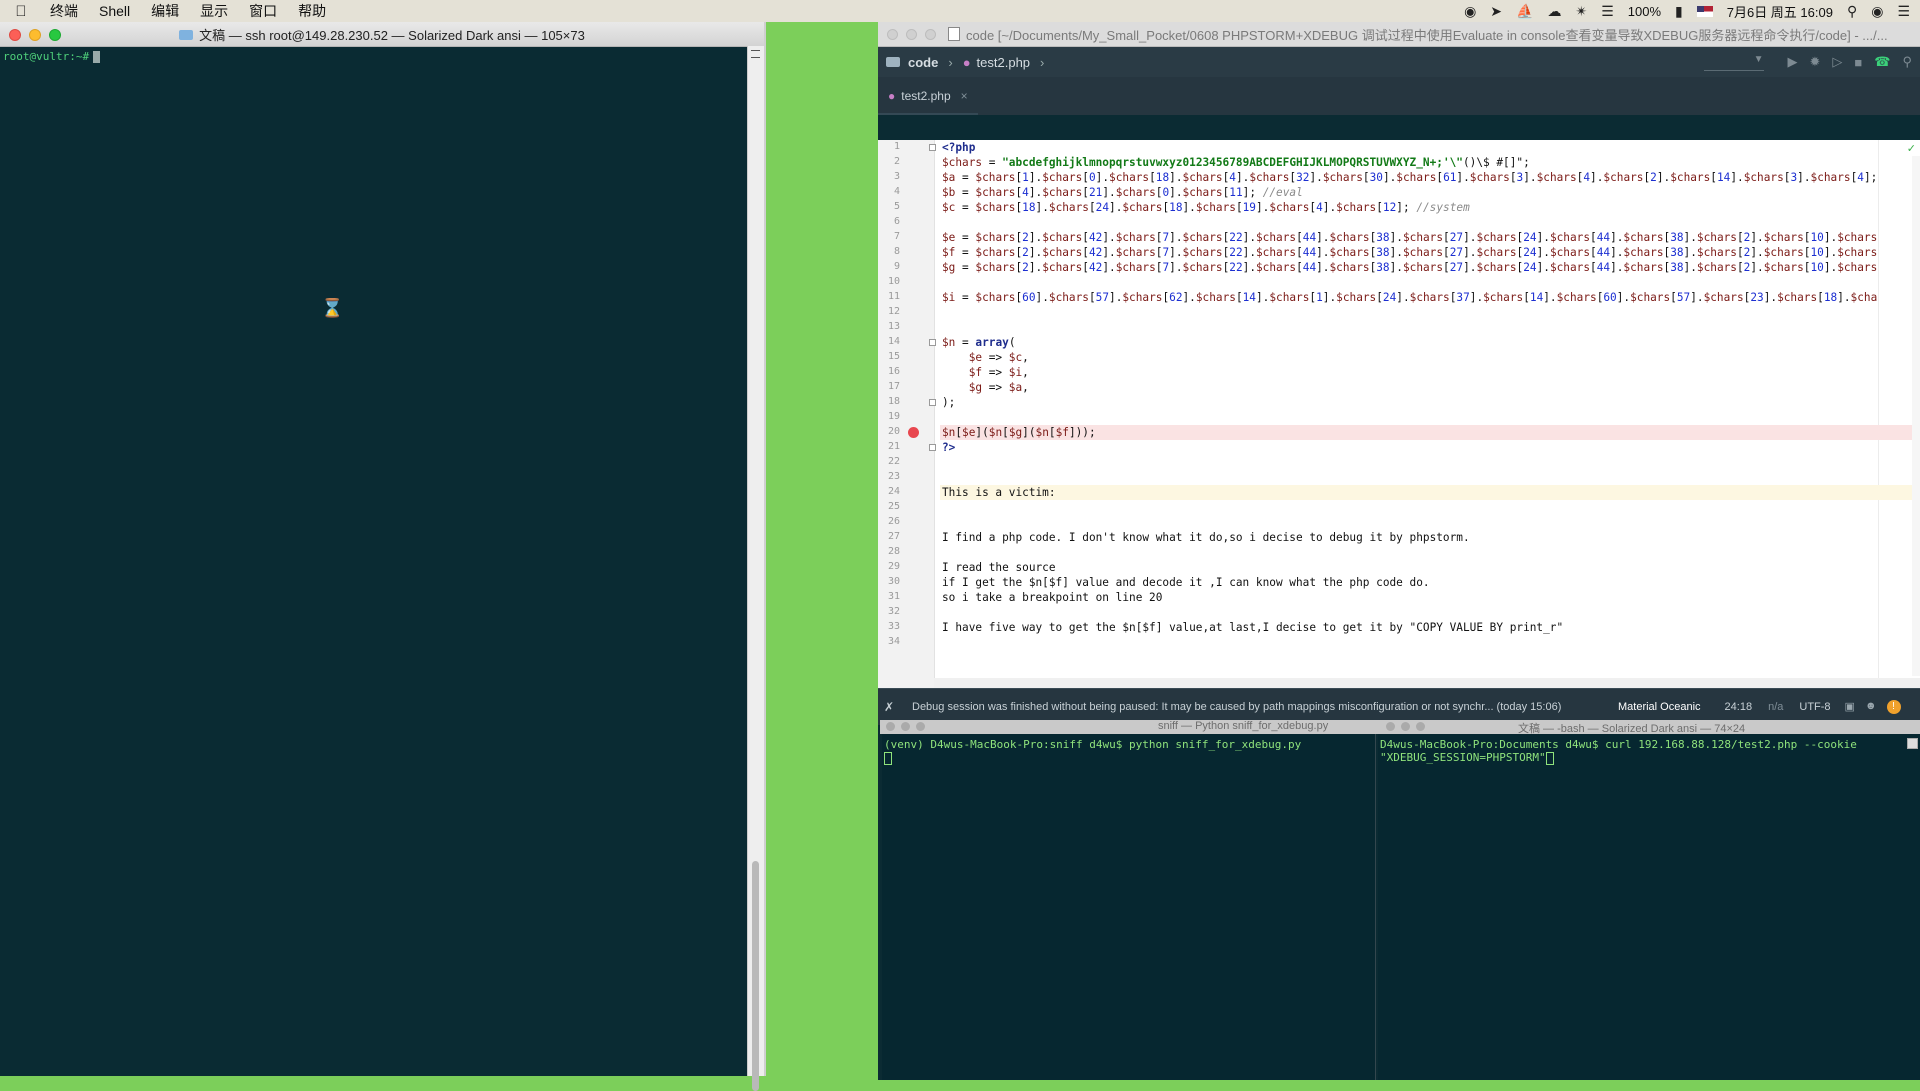 Image resolution: width=1920 pixels, height=1091 pixels. What do you see at coordinates (889, 281) in the screenshot?
I see `line-number: 10` at bounding box center [889, 281].